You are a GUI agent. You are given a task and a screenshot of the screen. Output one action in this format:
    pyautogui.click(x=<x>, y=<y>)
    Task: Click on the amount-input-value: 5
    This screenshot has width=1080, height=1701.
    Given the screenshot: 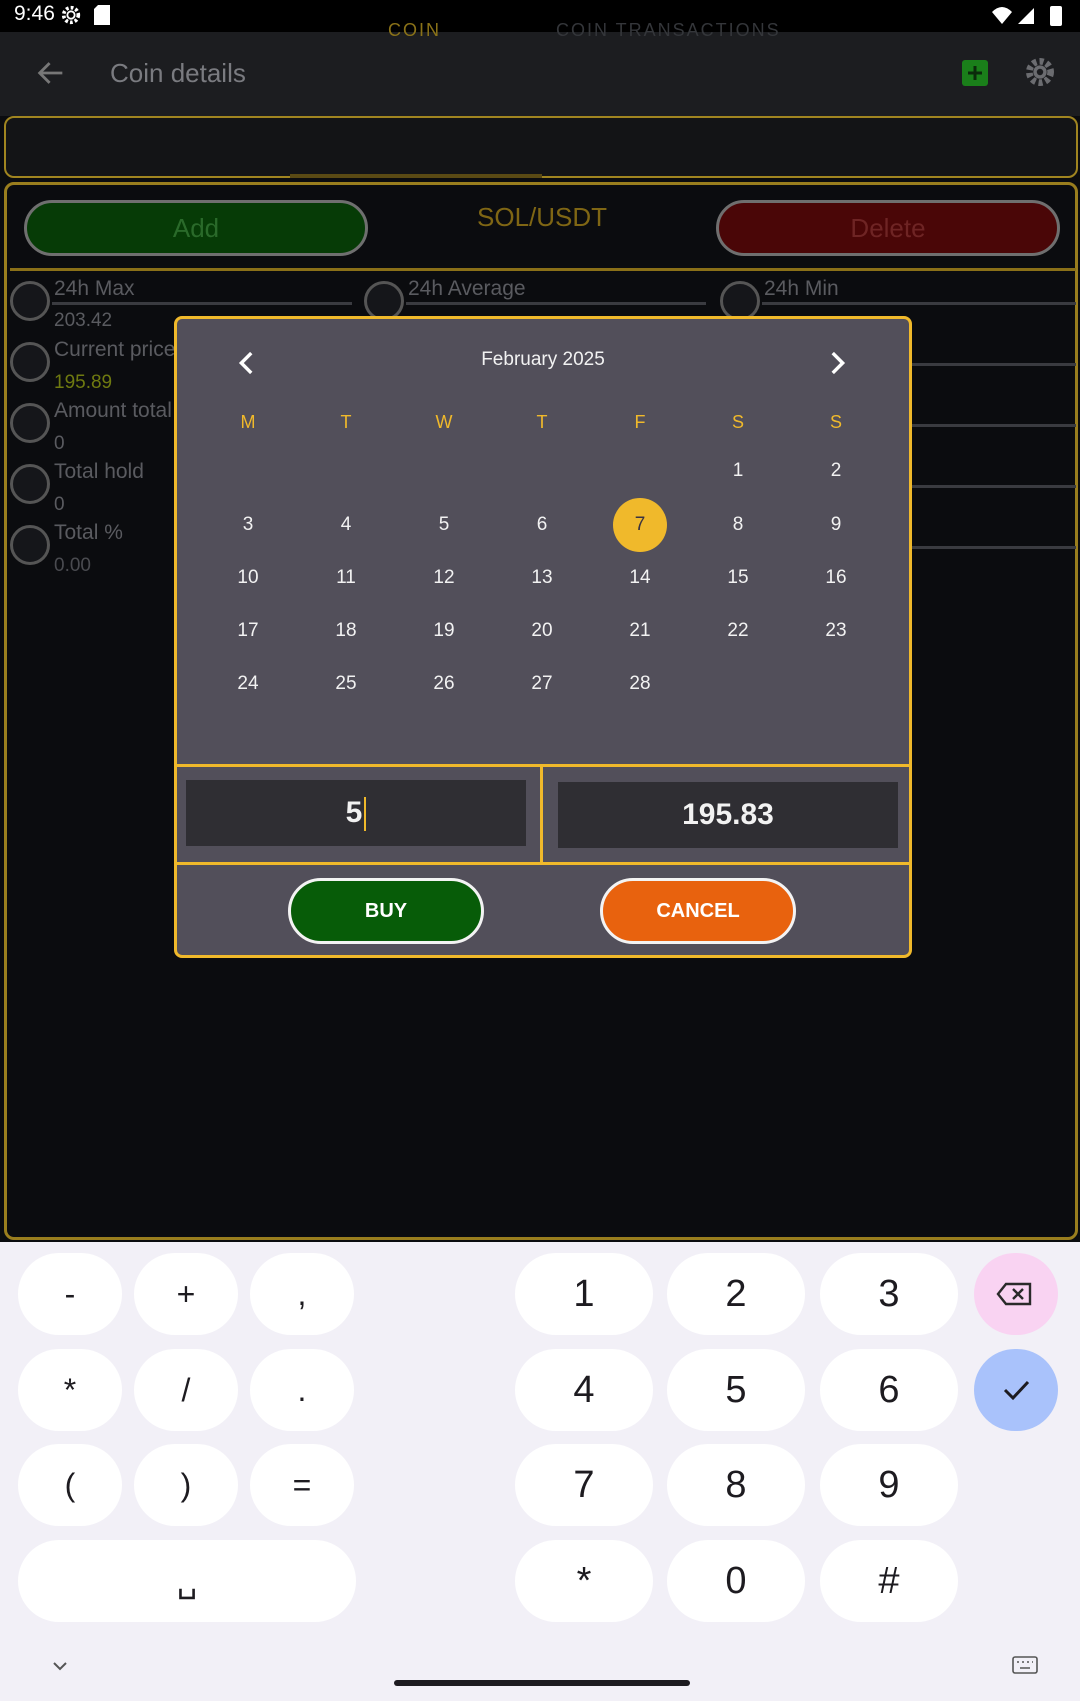 What is the action you would take?
    pyautogui.click(x=354, y=812)
    